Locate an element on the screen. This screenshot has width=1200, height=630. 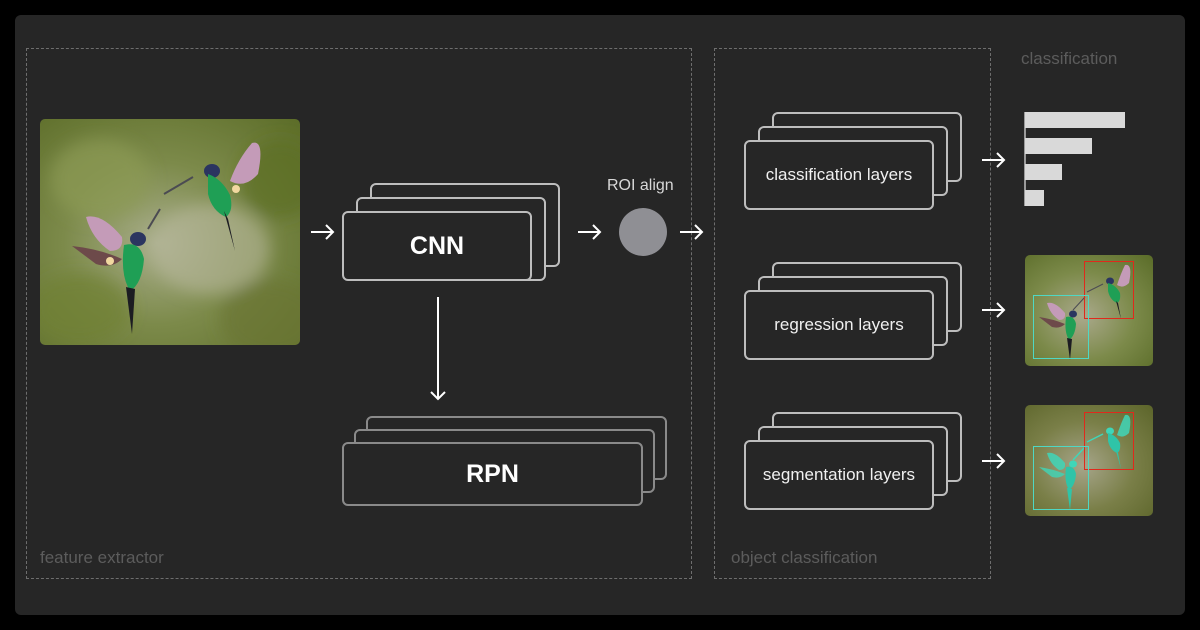
arrow-roi-to-heads is located at coordinates (692, 232).